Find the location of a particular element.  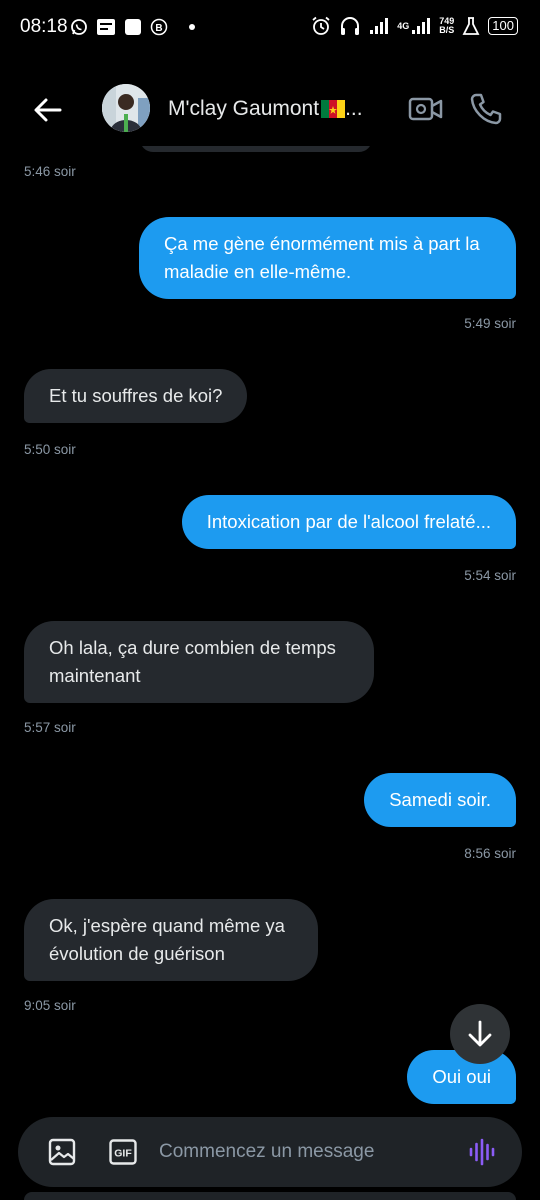

phone-icon is located at coordinates (486, 109).